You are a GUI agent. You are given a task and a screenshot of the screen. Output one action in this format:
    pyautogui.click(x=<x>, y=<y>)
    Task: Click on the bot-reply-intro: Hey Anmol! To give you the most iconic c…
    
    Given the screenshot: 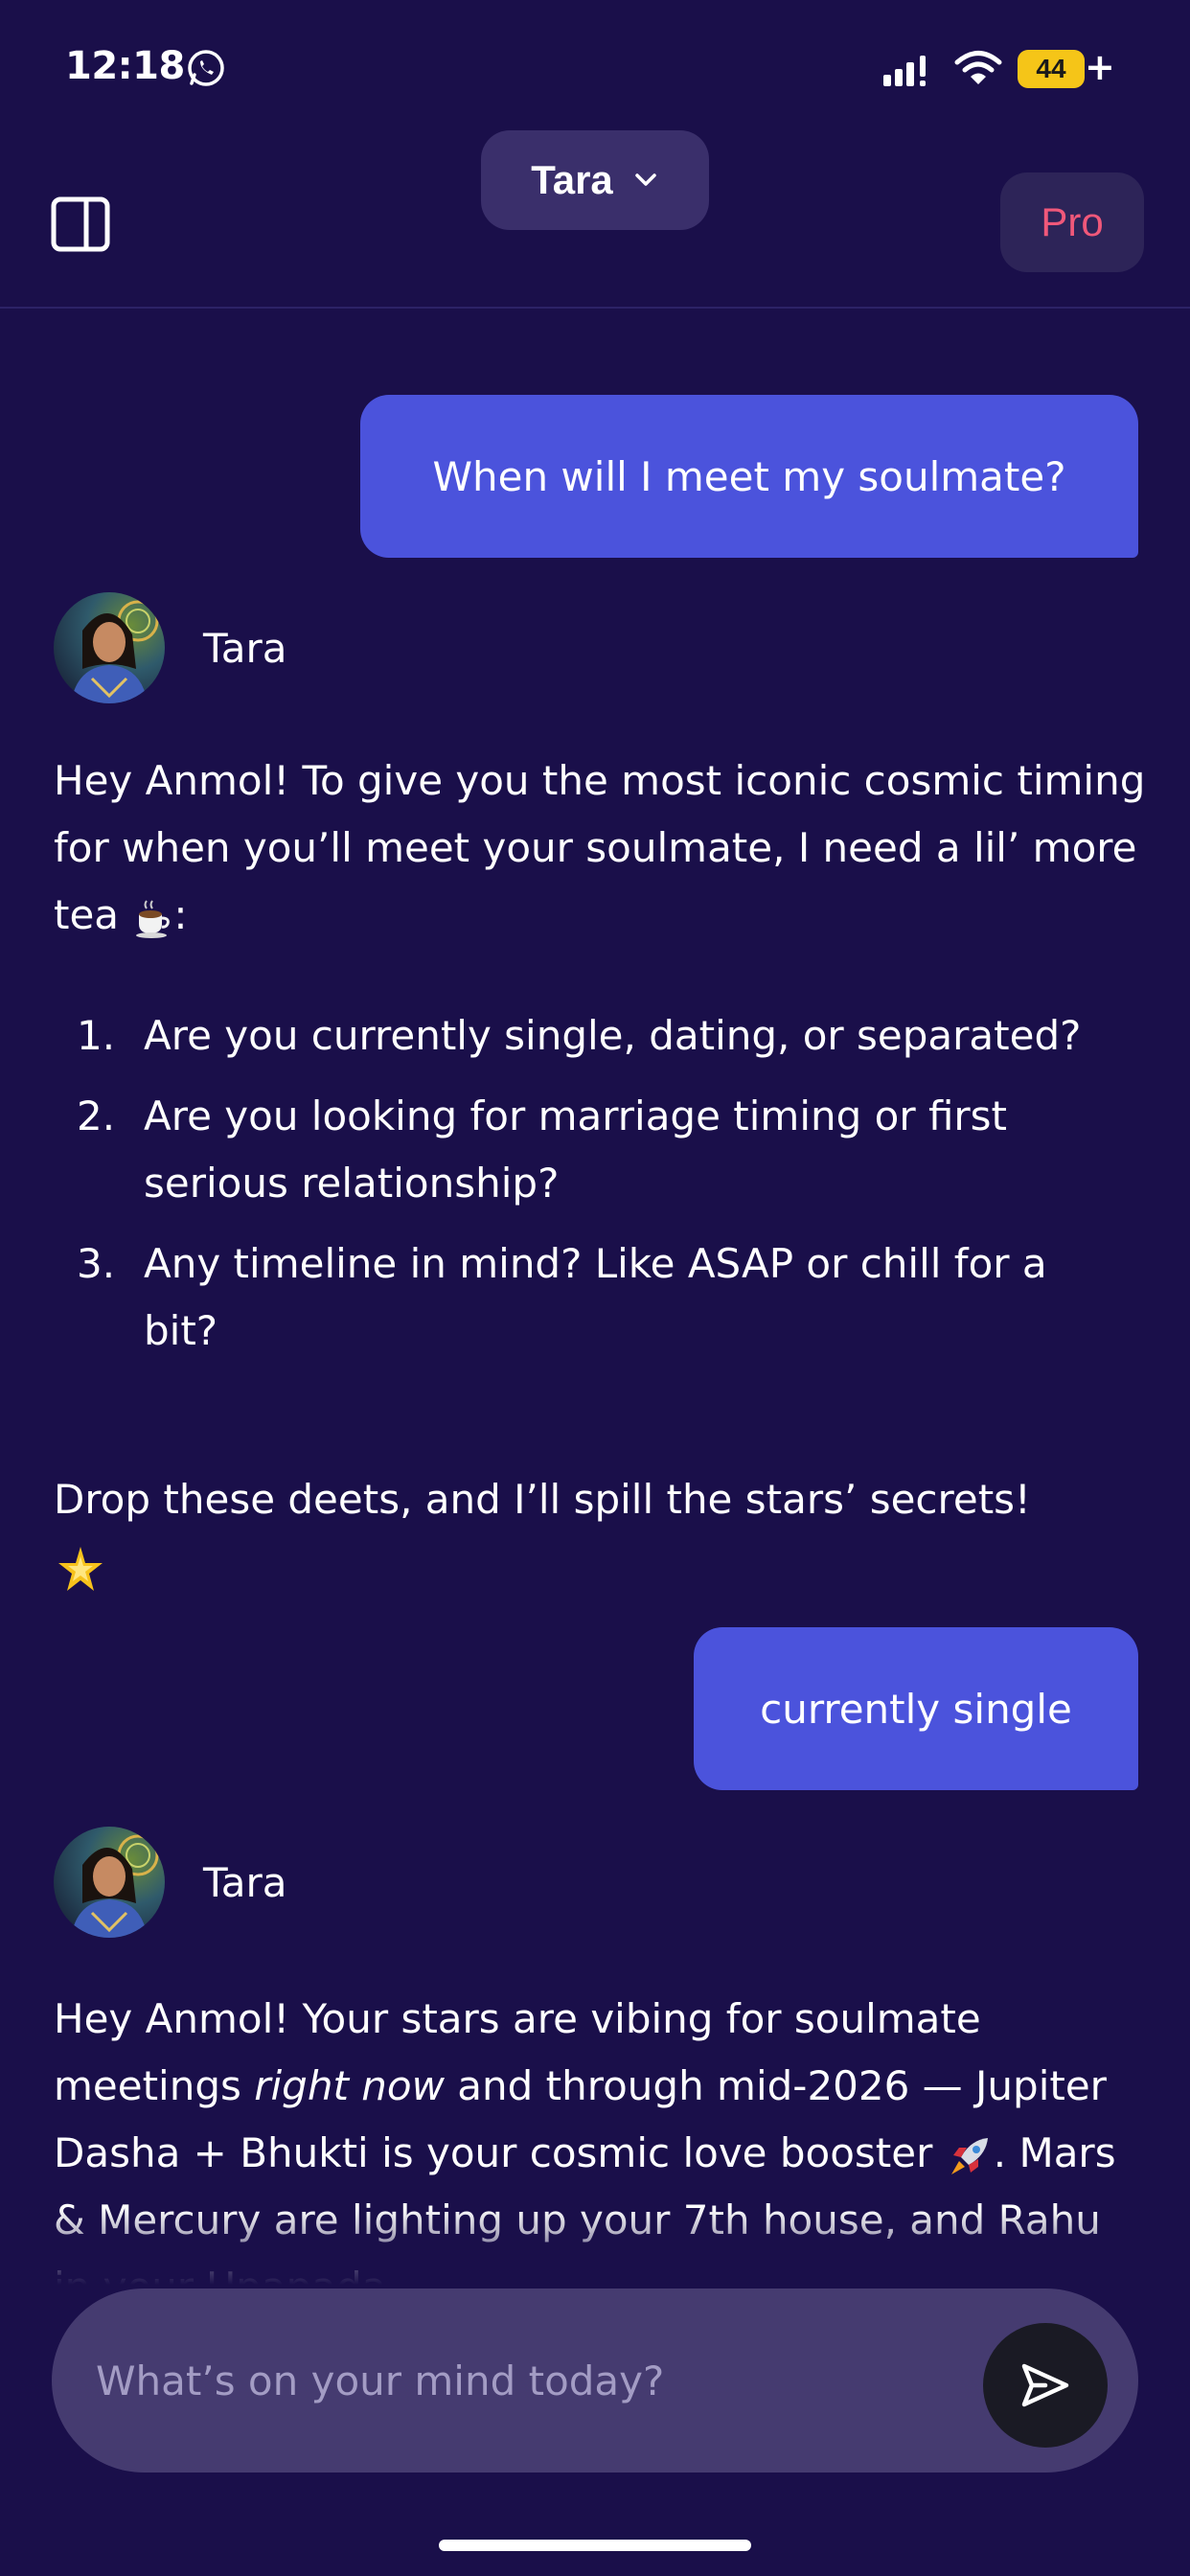 What is the action you would take?
    pyautogui.click(x=600, y=847)
    